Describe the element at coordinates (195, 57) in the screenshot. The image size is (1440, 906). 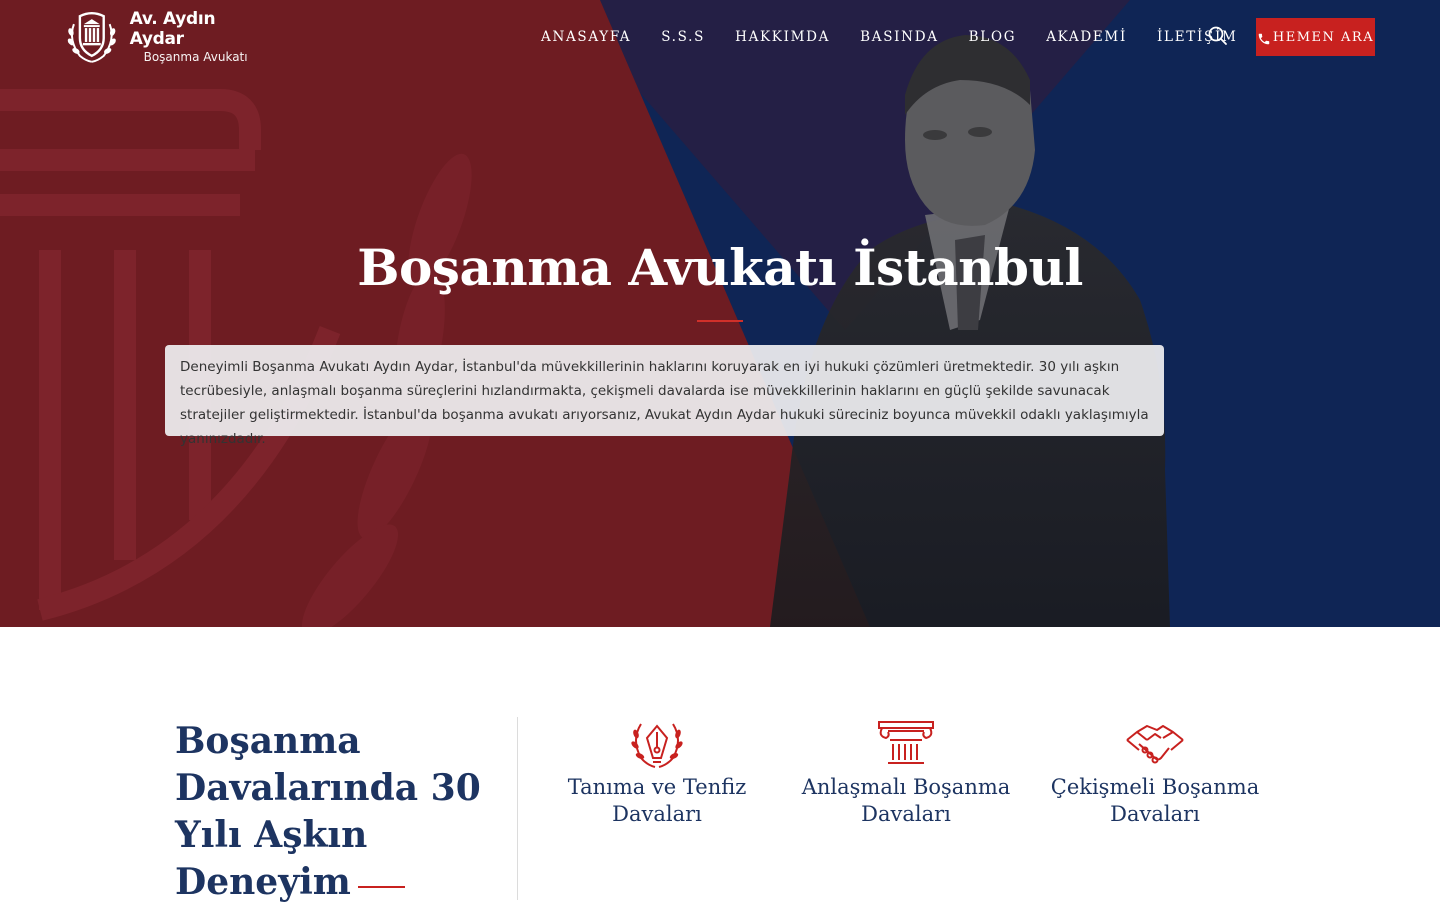
I see `brand-tagline: Boşanma Avukatı` at that location.